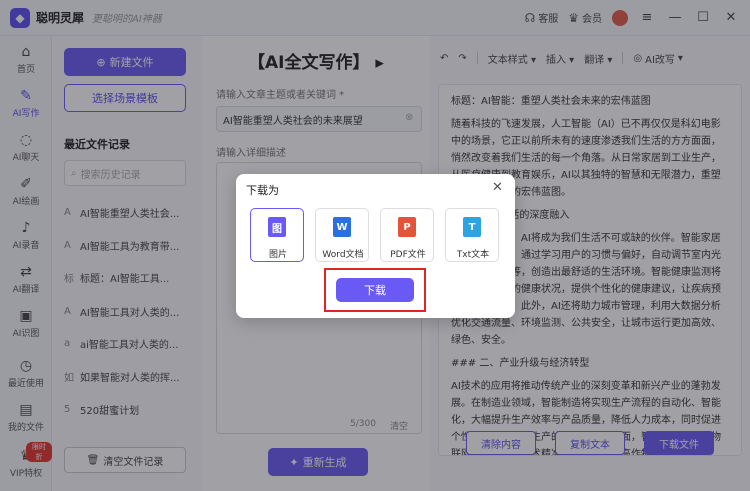  What do you see at coordinates (277, 227) in the screenshot?
I see `image-icon: 图` at bounding box center [277, 227].